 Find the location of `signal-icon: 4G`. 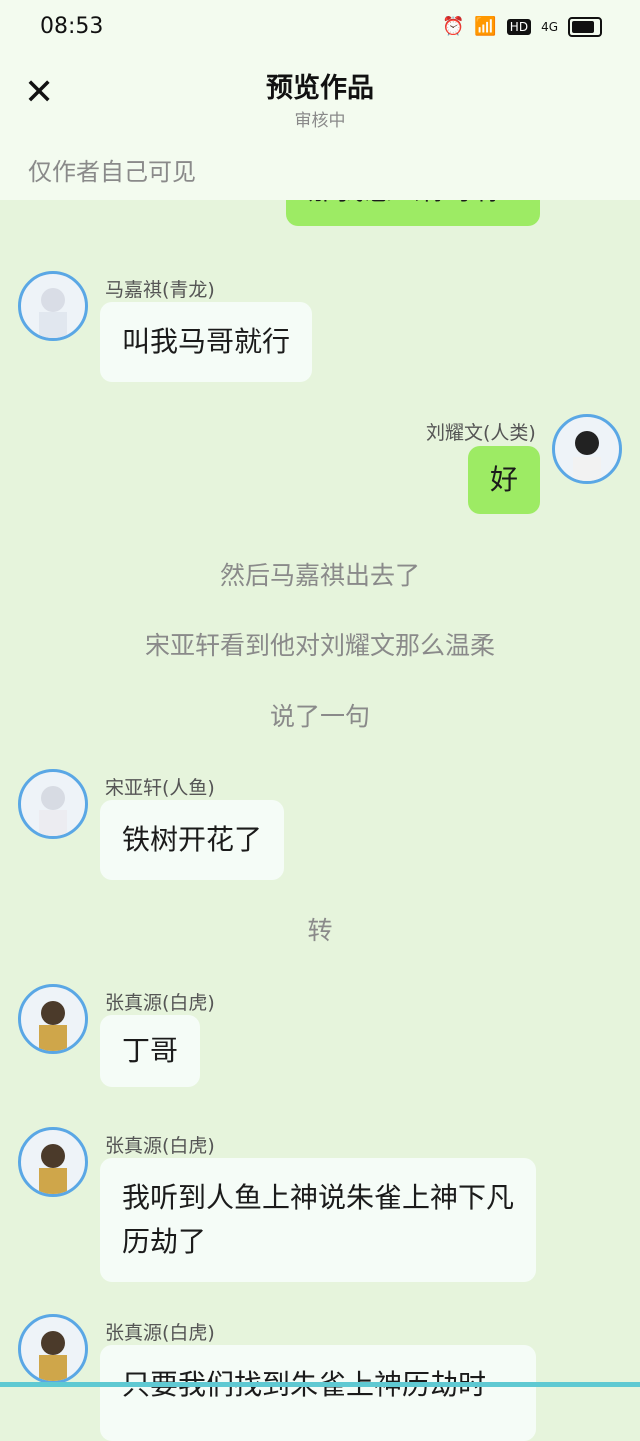

signal-icon: 4G is located at coordinates (549, 26).